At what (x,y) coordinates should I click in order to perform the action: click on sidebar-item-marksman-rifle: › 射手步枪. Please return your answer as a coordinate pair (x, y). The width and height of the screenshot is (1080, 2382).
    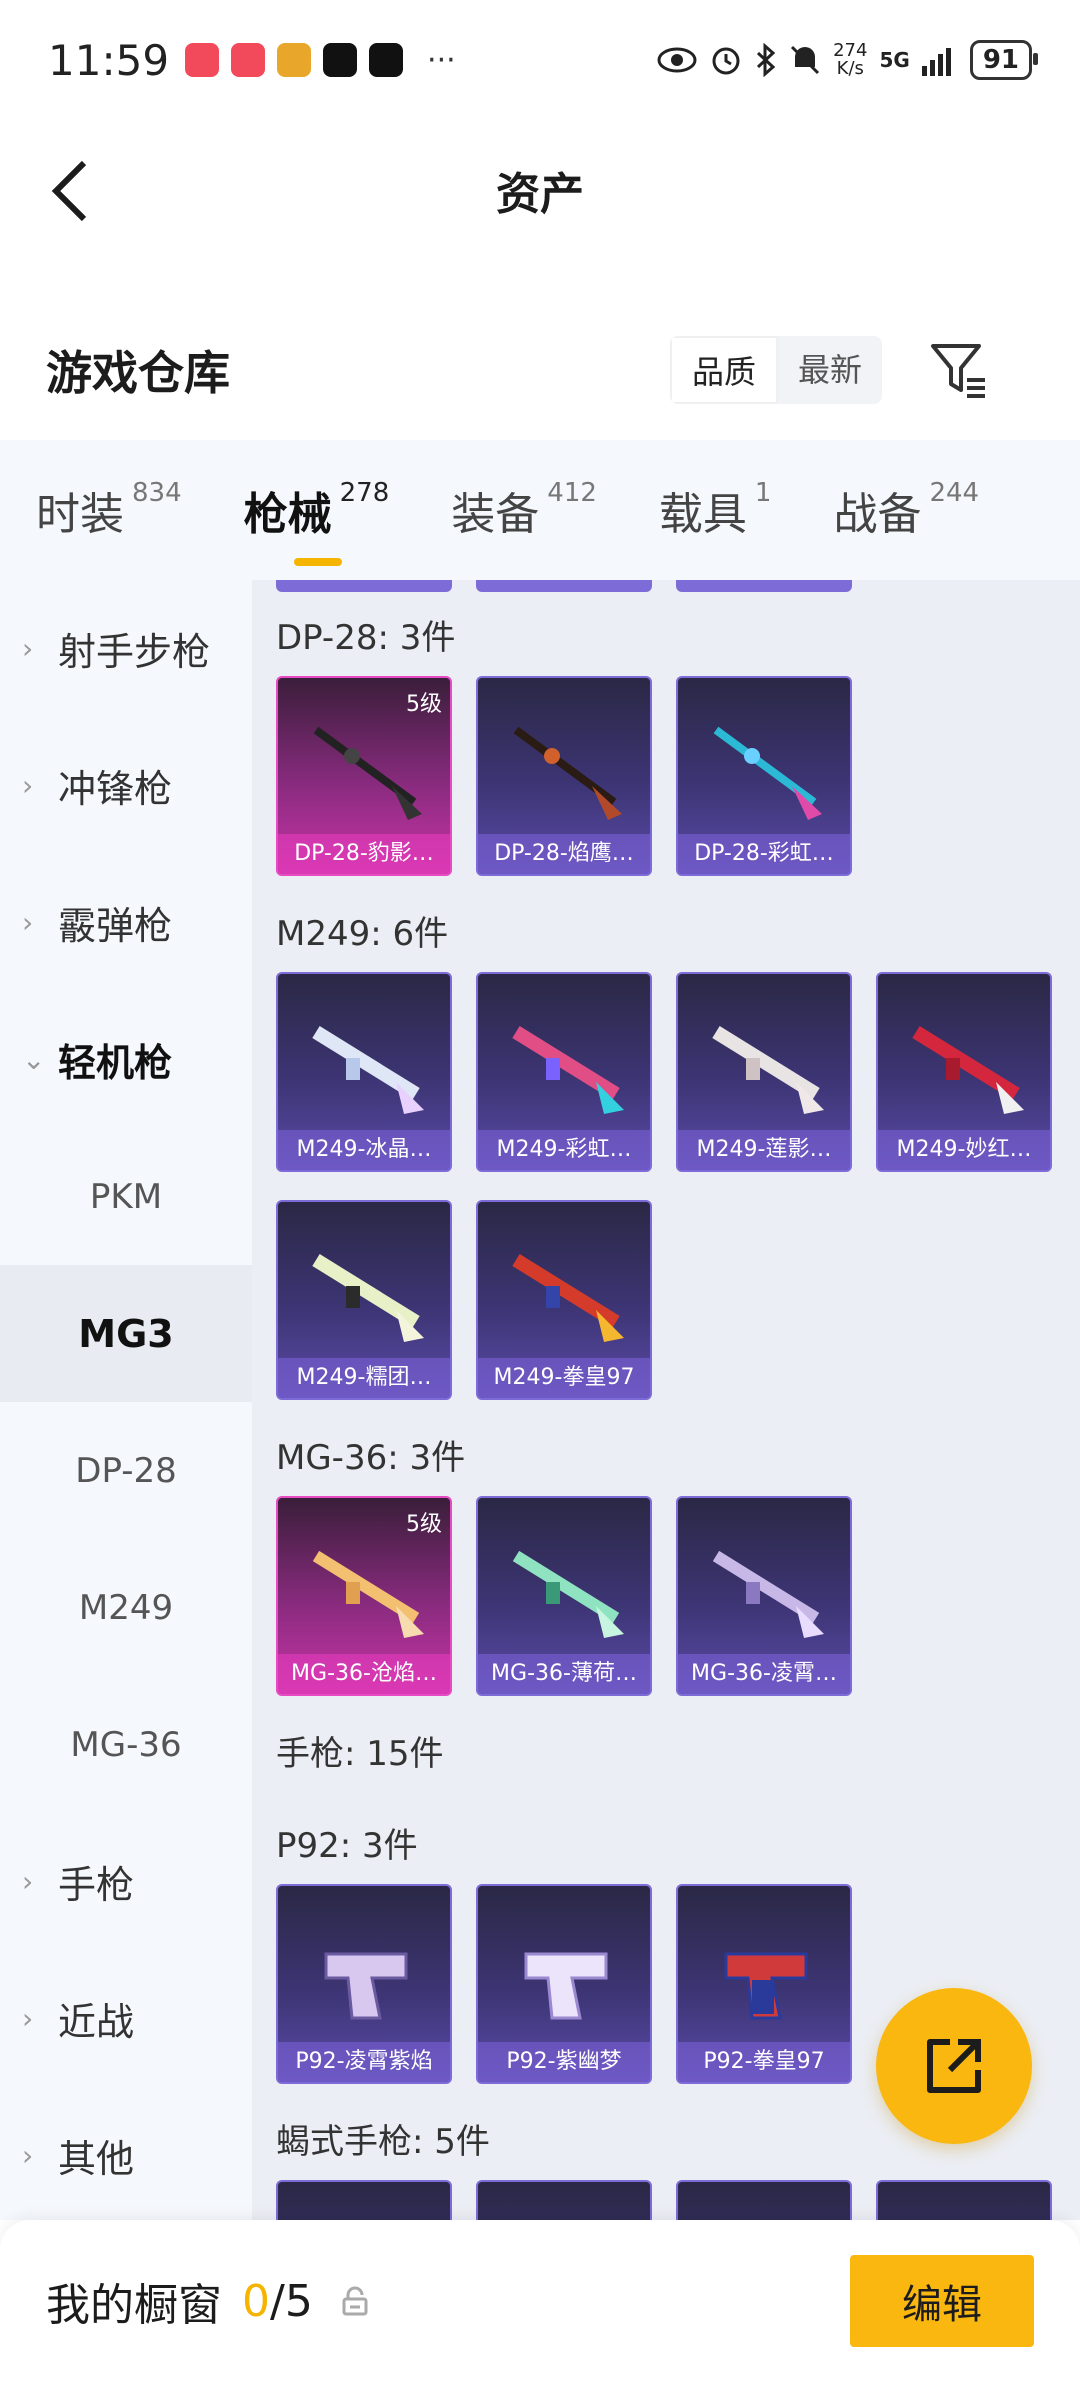
    Looking at the image, I should click on (126, 648).